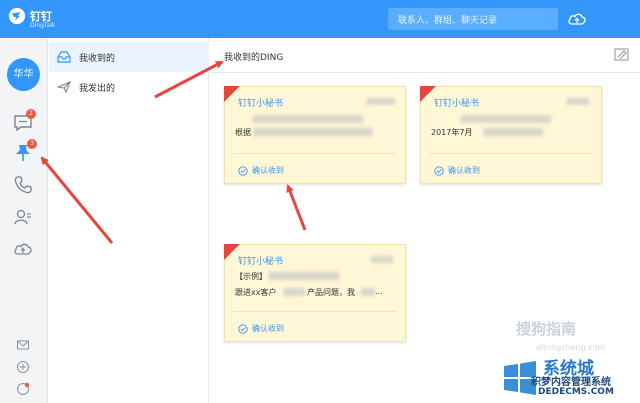 The height and width of the screenshot is (403, 640). Describe the element at coordinates (256, 292) in the screenshot. I see `card-line: 跟进xx客户` at that location.